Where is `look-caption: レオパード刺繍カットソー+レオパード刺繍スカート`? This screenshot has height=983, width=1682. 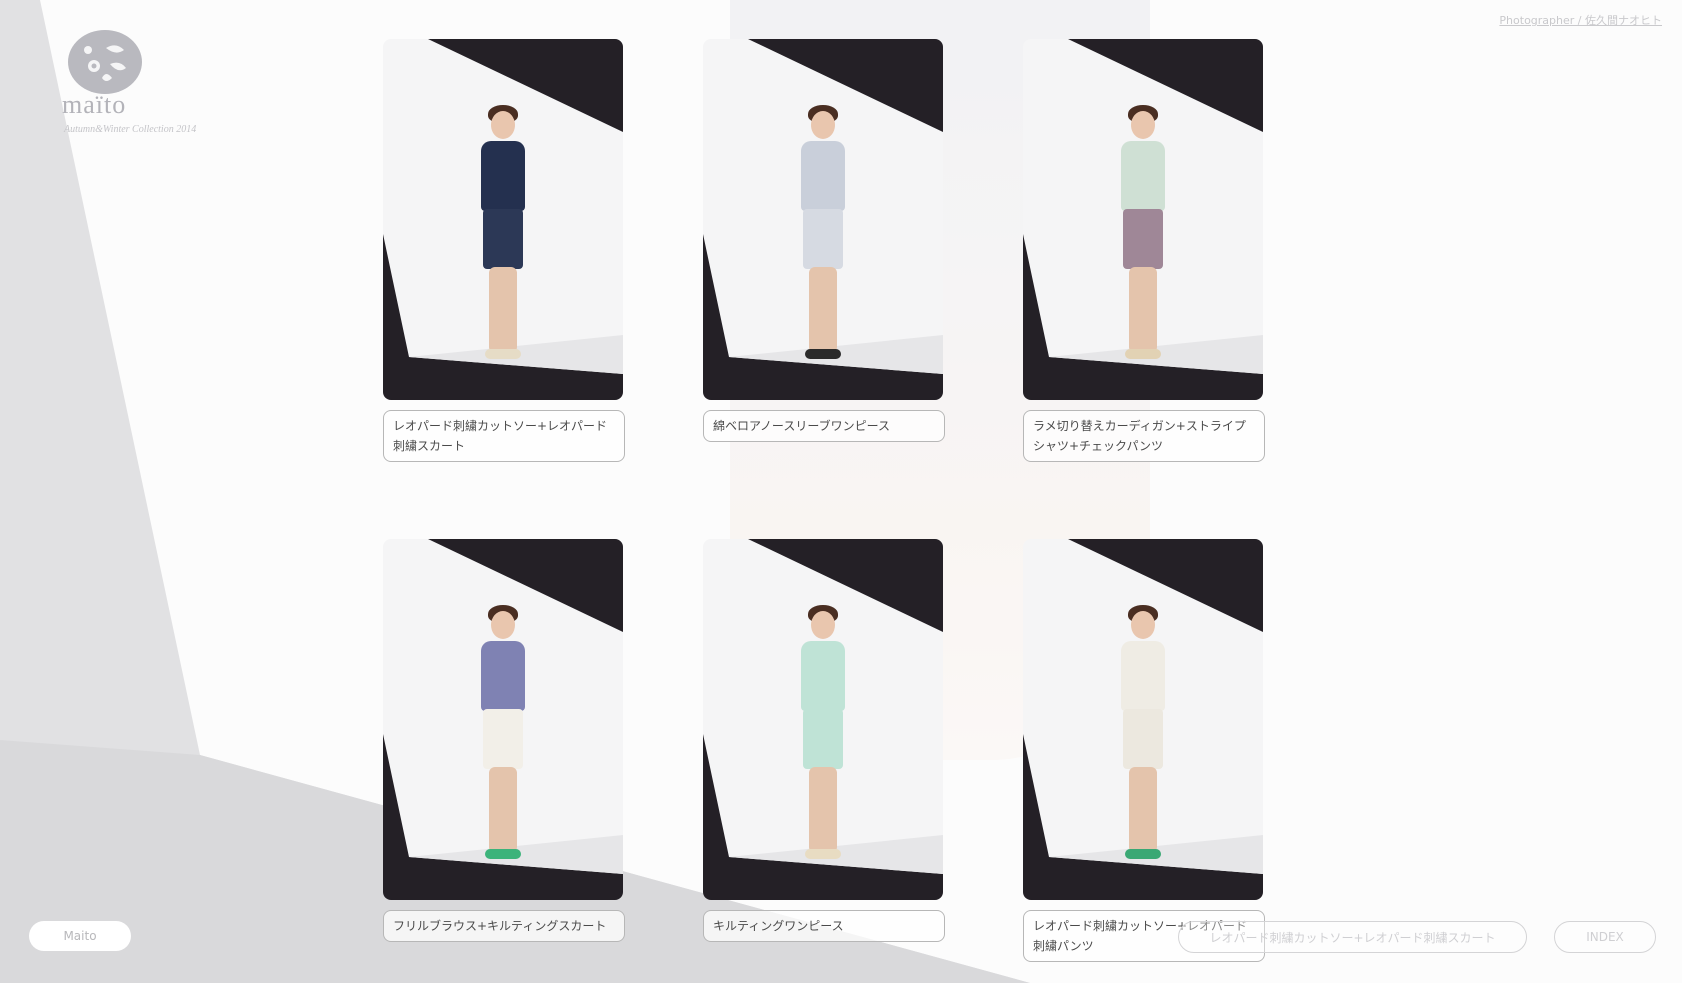 look-caption: レオパード刺繍カットソー+レオパード刺繍スカート is located at coordinates (504, 436).